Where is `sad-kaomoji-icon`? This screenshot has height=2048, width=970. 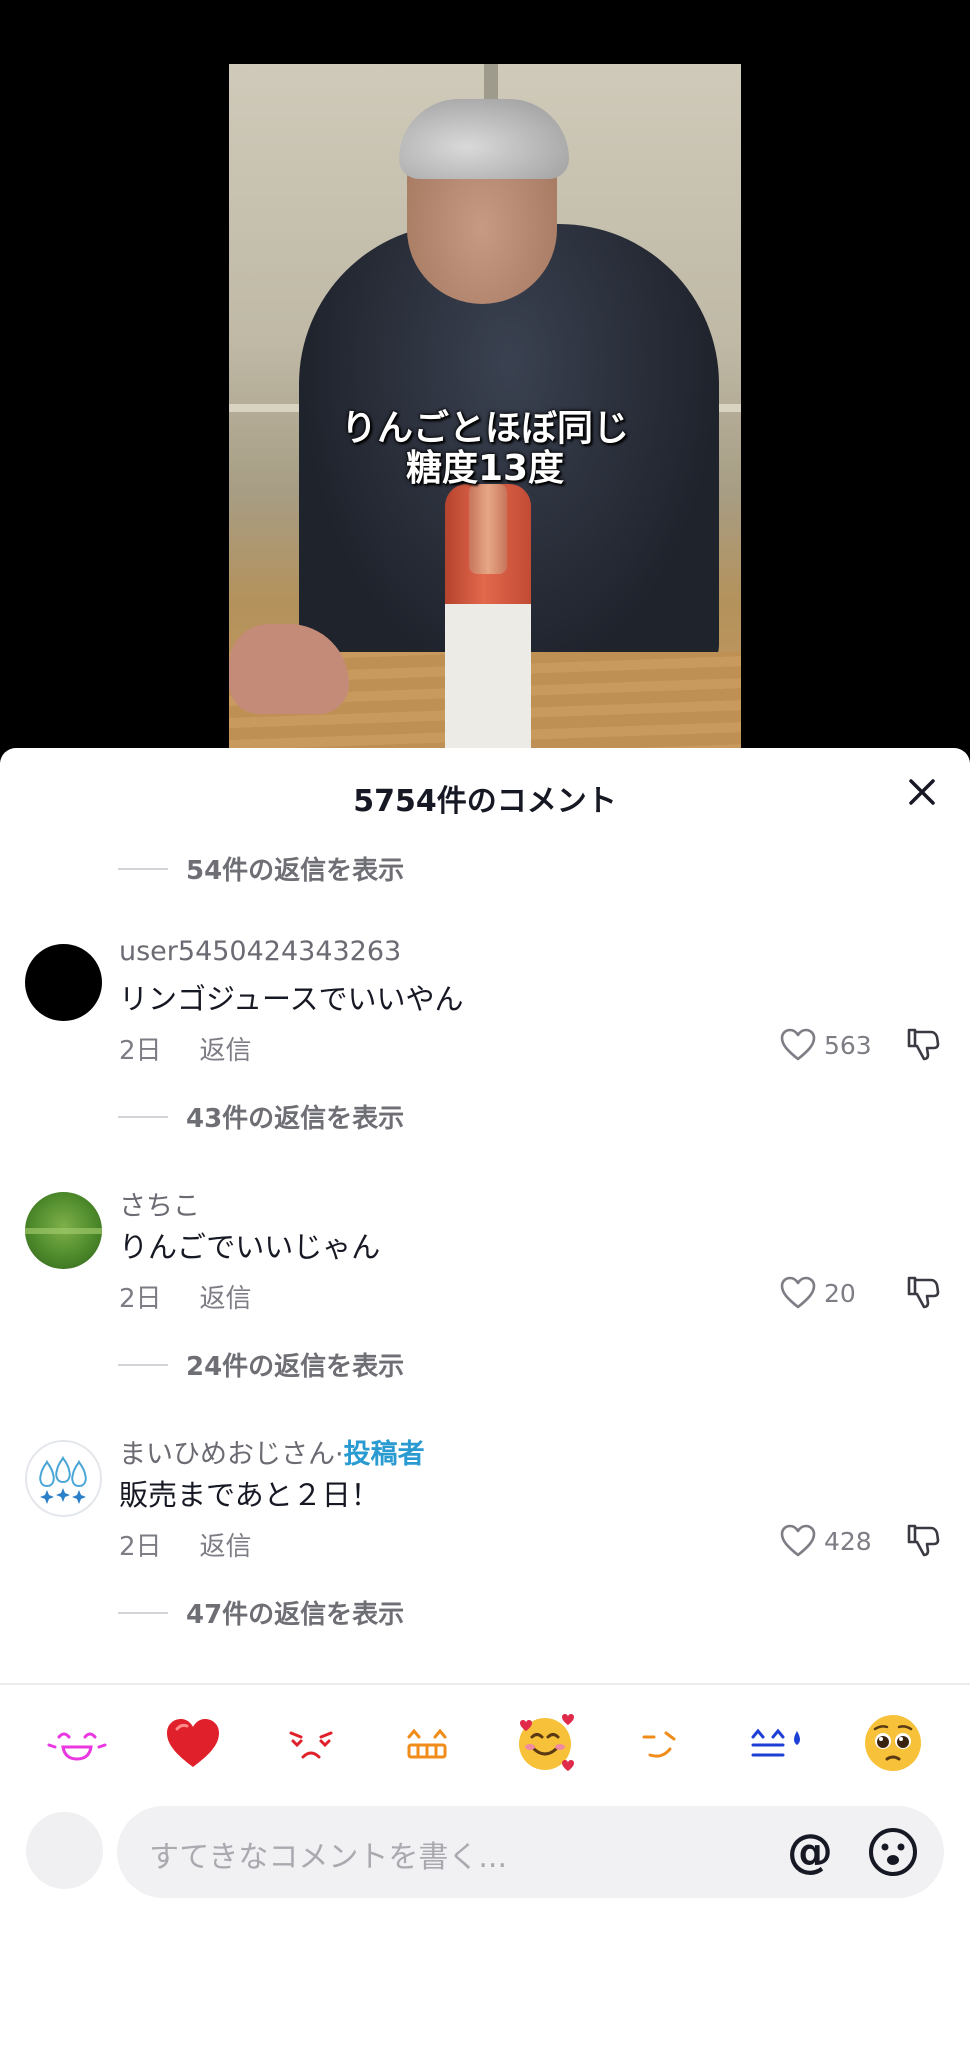
sad-kaomoji-icon is located at coordinates (311, 1745).